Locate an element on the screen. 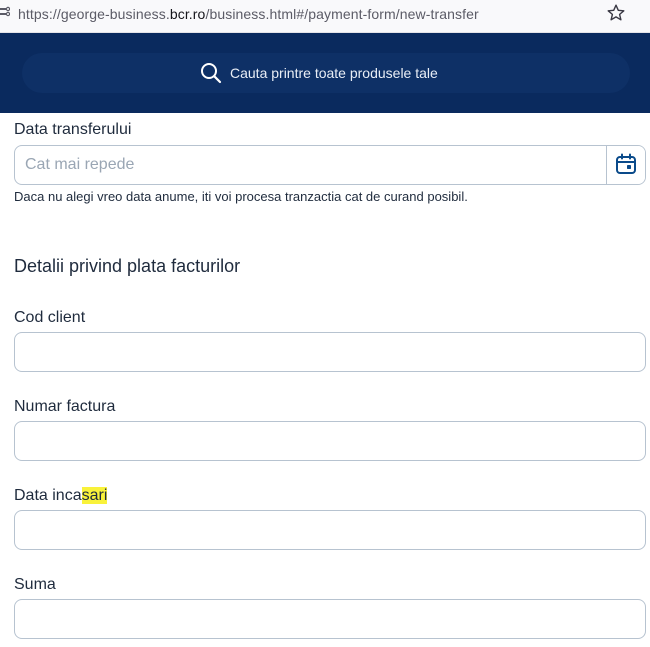  amount-field is located at coordinates (330, 619).